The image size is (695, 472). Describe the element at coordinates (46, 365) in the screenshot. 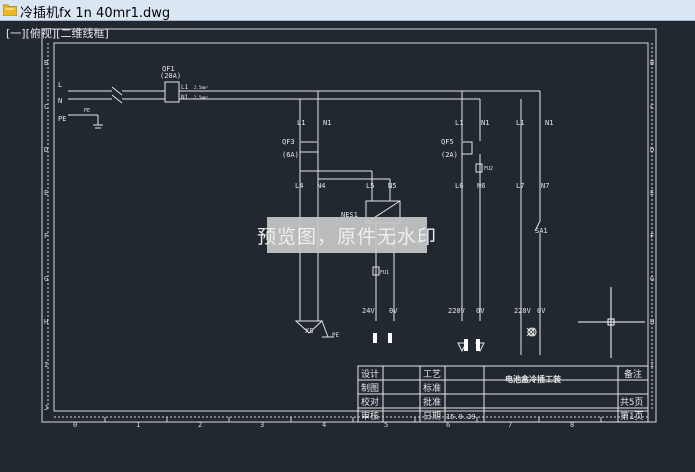

I see `row-letter: I` at that location.